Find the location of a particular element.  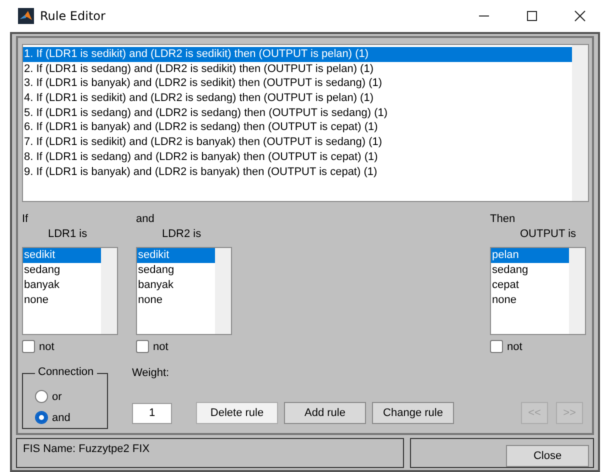

variable-label: LDR1 is is located at coordinates (67, 235).